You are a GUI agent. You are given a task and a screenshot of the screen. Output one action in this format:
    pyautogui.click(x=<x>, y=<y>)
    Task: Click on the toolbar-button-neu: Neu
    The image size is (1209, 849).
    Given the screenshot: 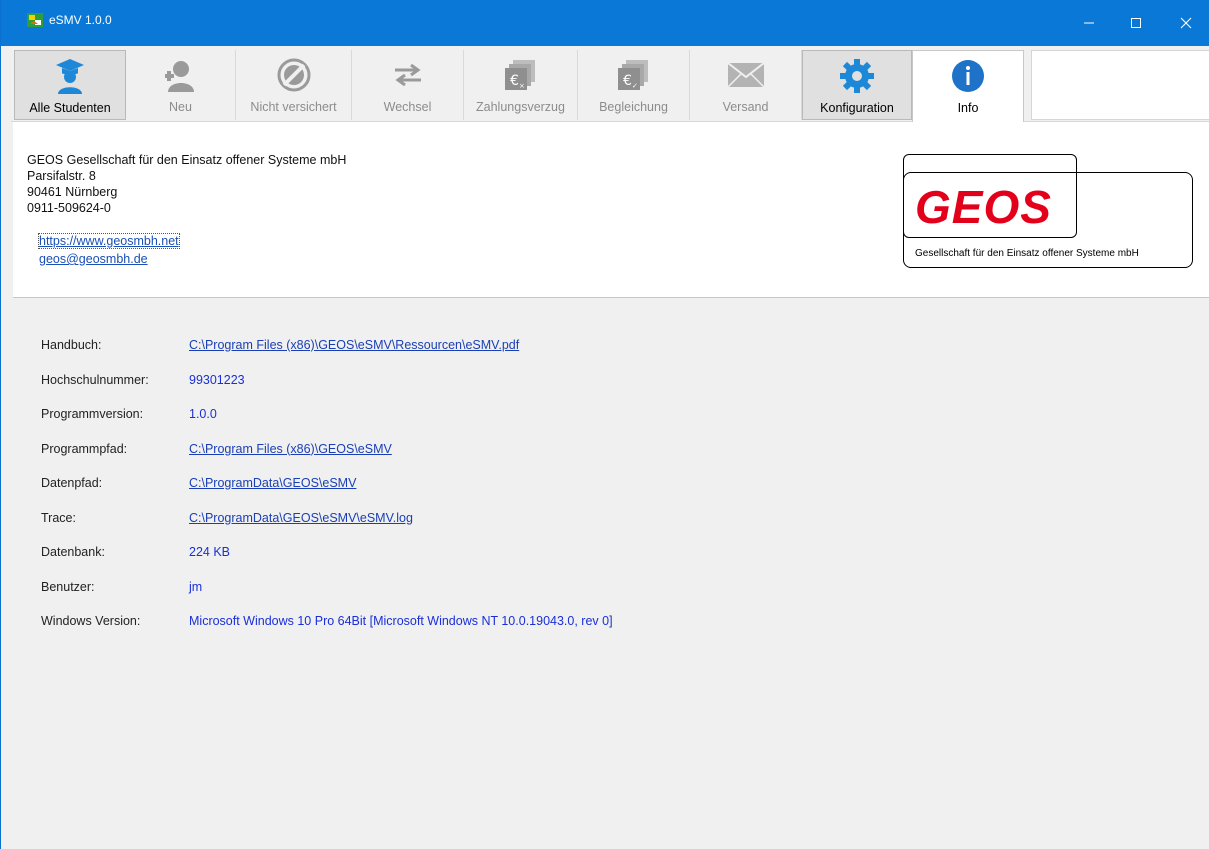 What is the action you would take?
    pyautogui.click(x=181, y=85)
    